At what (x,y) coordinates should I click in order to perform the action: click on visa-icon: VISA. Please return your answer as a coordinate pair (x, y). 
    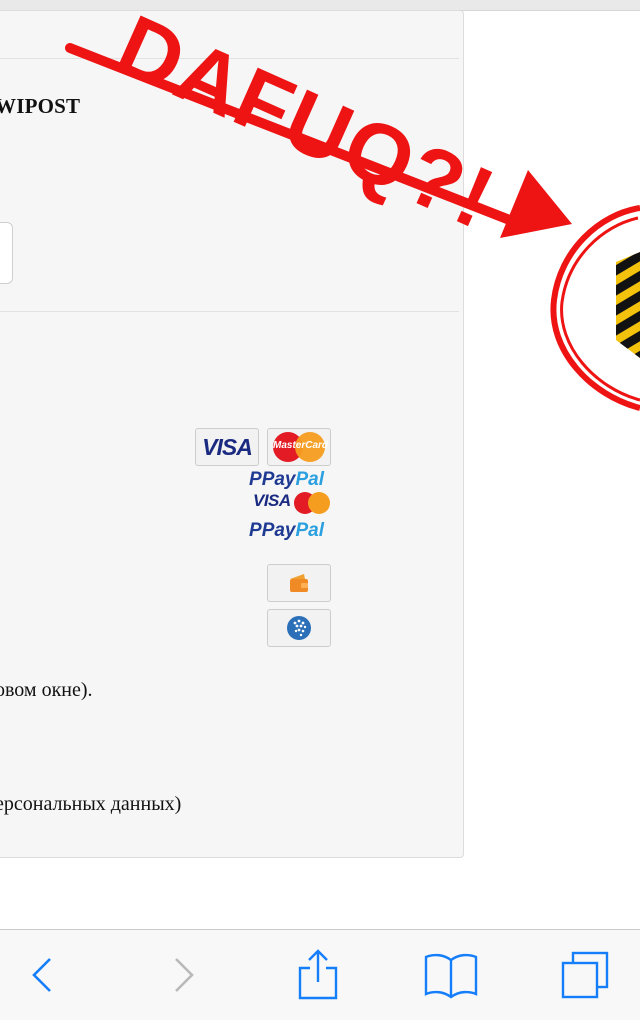
    Looking at the image, I should click on (227, 447).